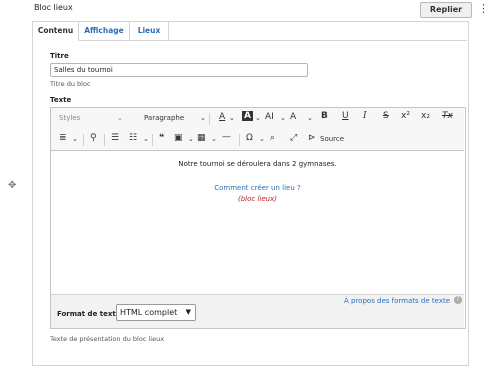  What do you see at coordinates (324, 116) in the screenshot?
I see `bold-icon: B` at bounding box center [324, 116].